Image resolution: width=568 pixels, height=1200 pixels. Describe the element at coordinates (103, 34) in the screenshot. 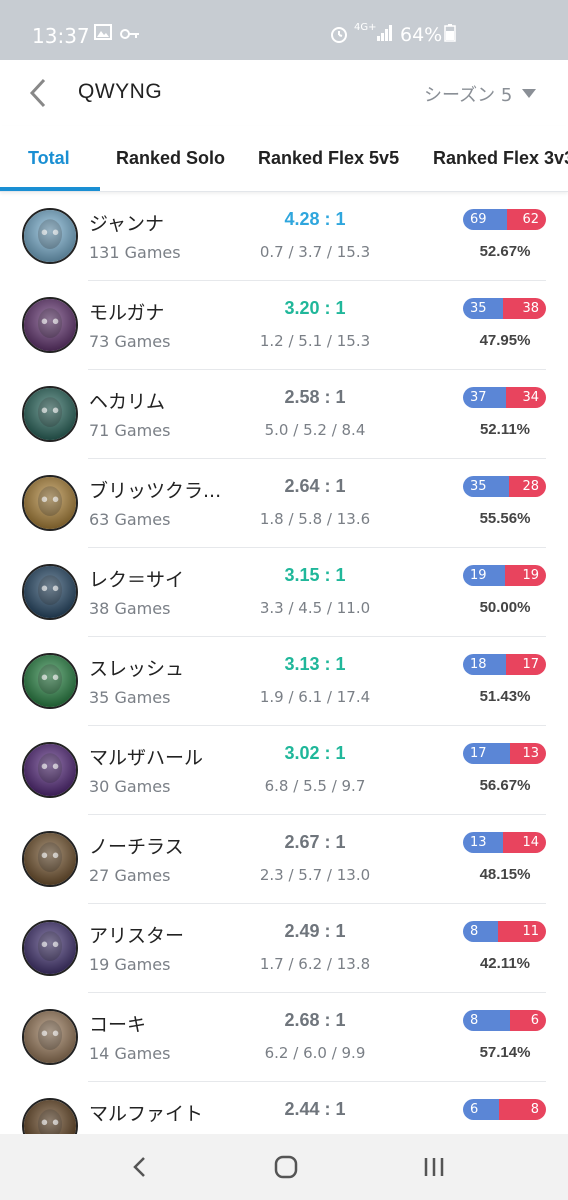

I see `image-icon` at that location.